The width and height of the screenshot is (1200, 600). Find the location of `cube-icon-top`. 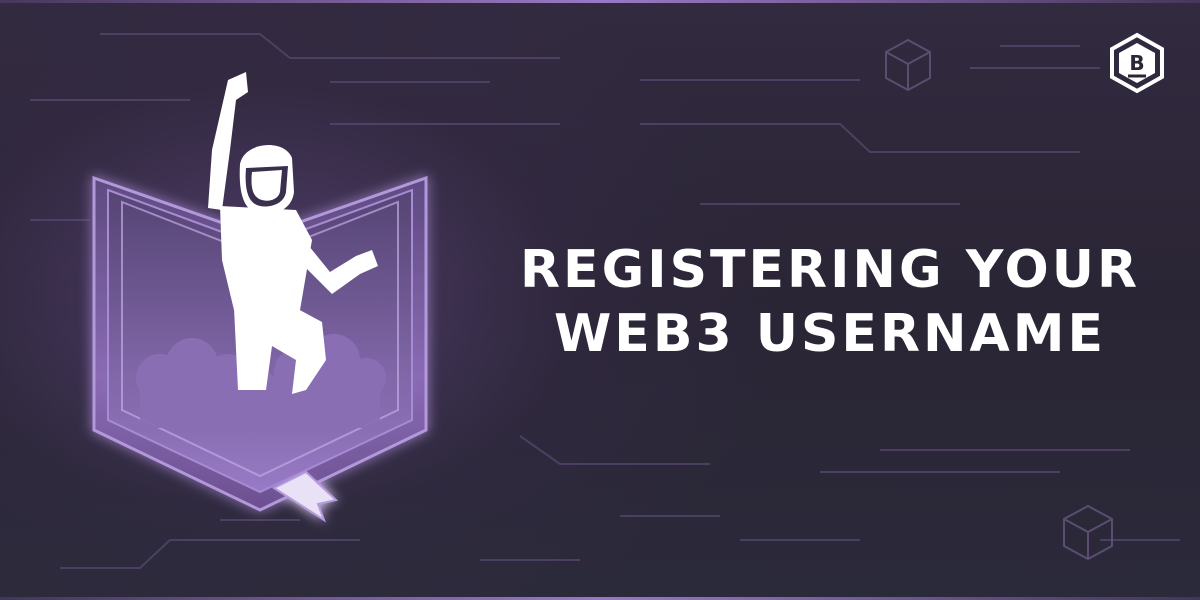

cube-icon-top is located at coordinates (908, 65).